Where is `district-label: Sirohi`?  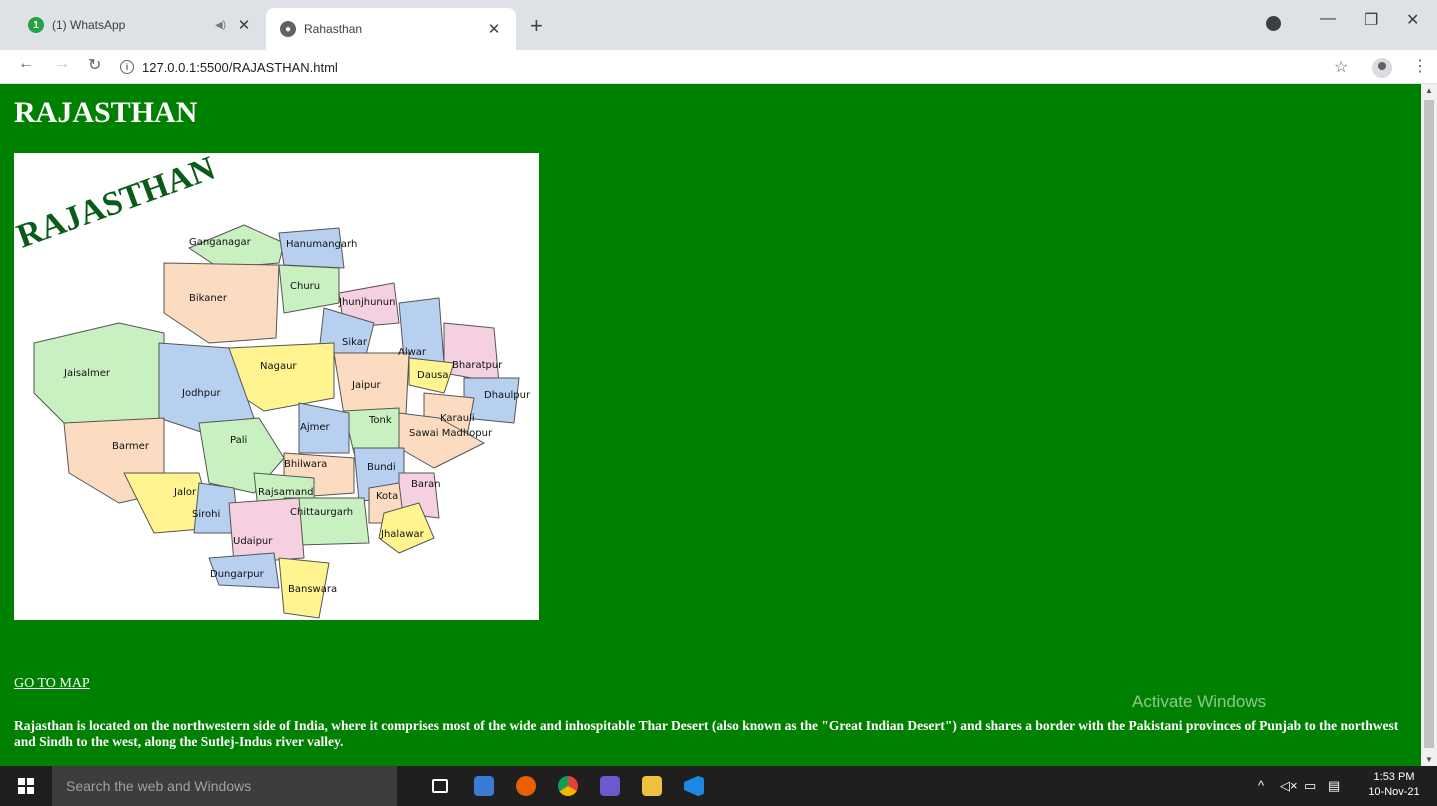 district-label: Sirohi is located at coordinates (206, 514).